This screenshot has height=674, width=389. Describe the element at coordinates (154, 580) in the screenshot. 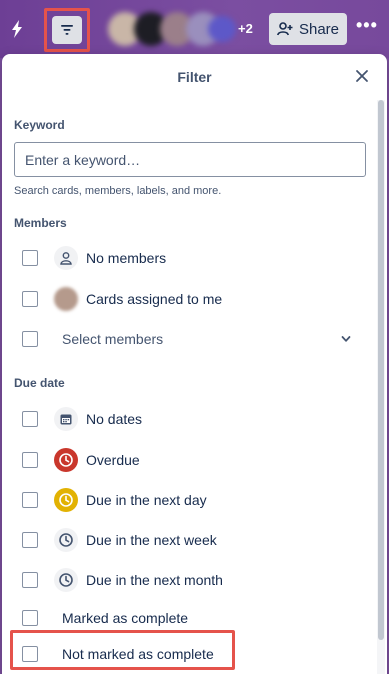

I see `option-label: Due in the next month` at that location.